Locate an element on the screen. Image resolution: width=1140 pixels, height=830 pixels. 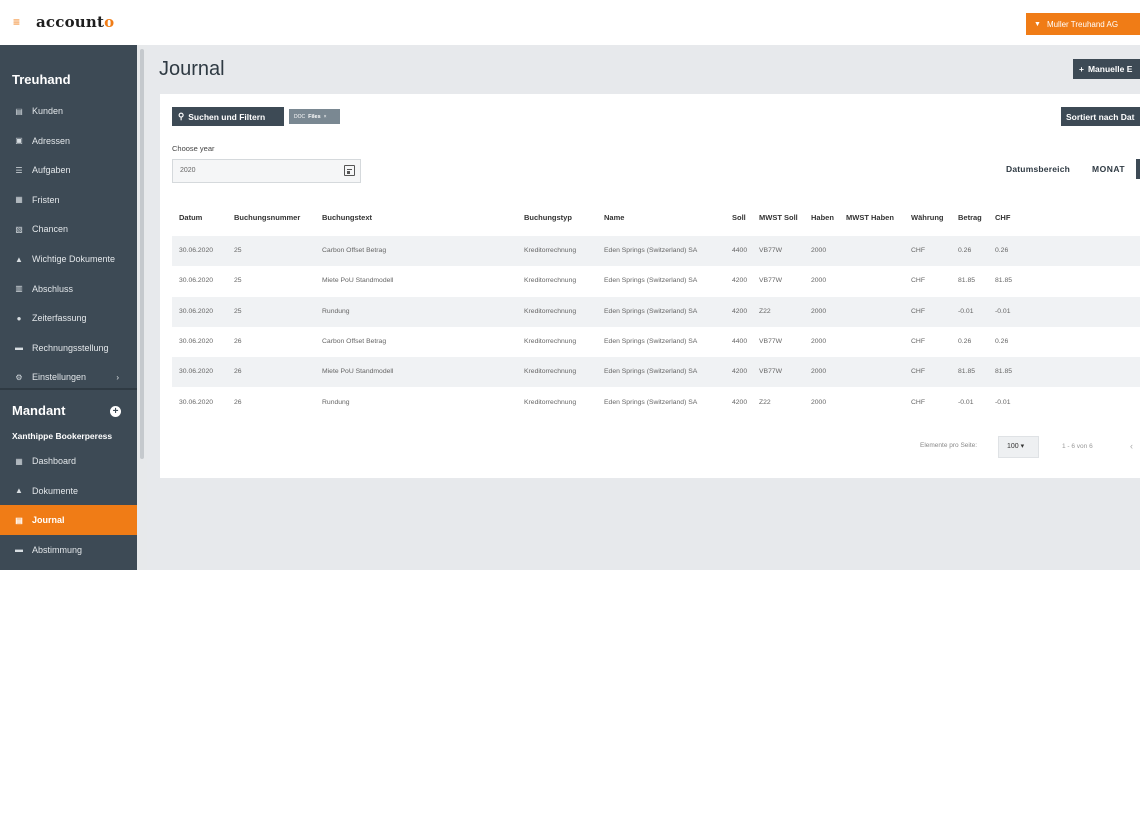
sidebar-item-chancen: ▧ Chancen is located at coordinates (68, 229).